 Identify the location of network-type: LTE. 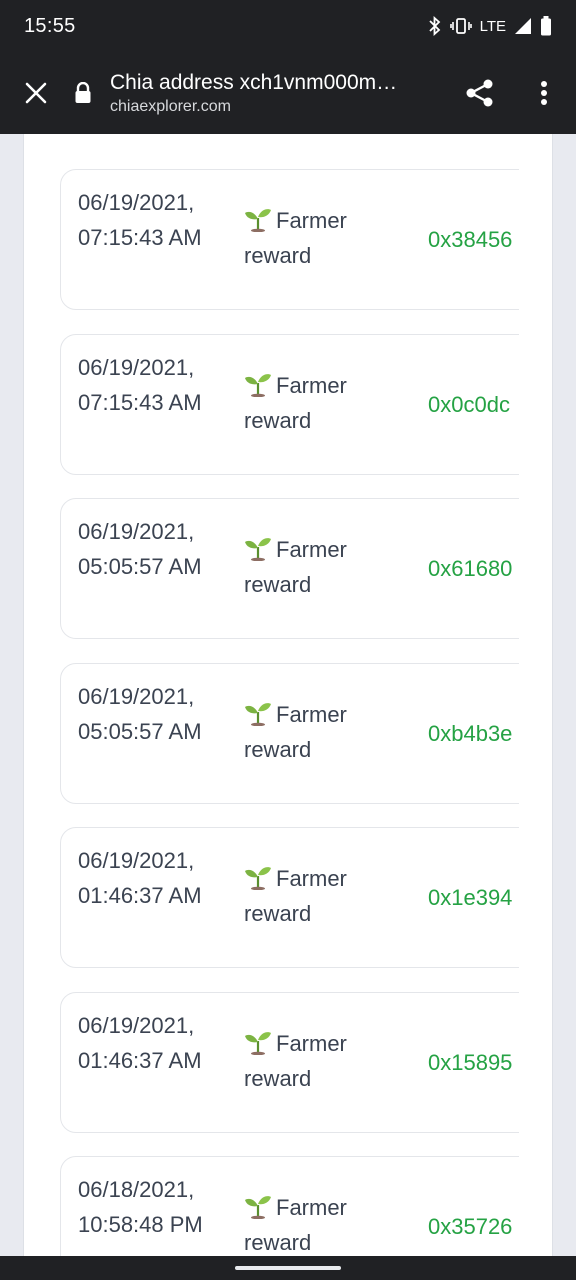
(492, 26).